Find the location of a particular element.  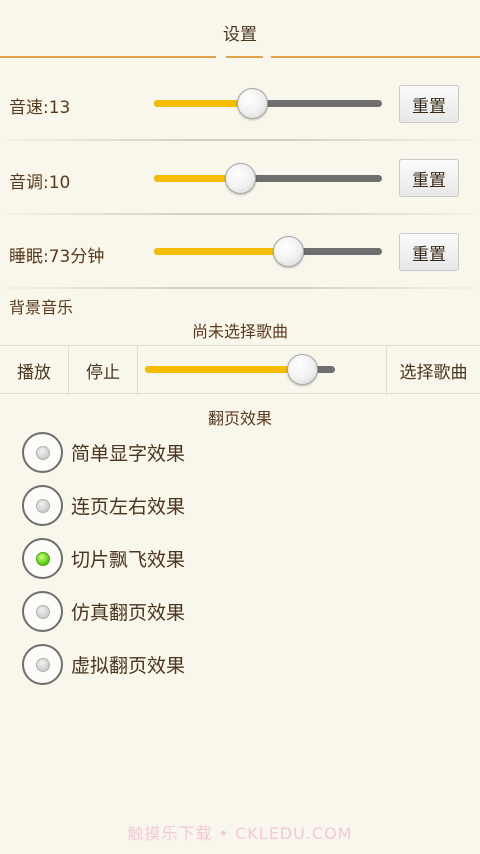

sleep-slider-thumb is located at coordinates (289, 251).